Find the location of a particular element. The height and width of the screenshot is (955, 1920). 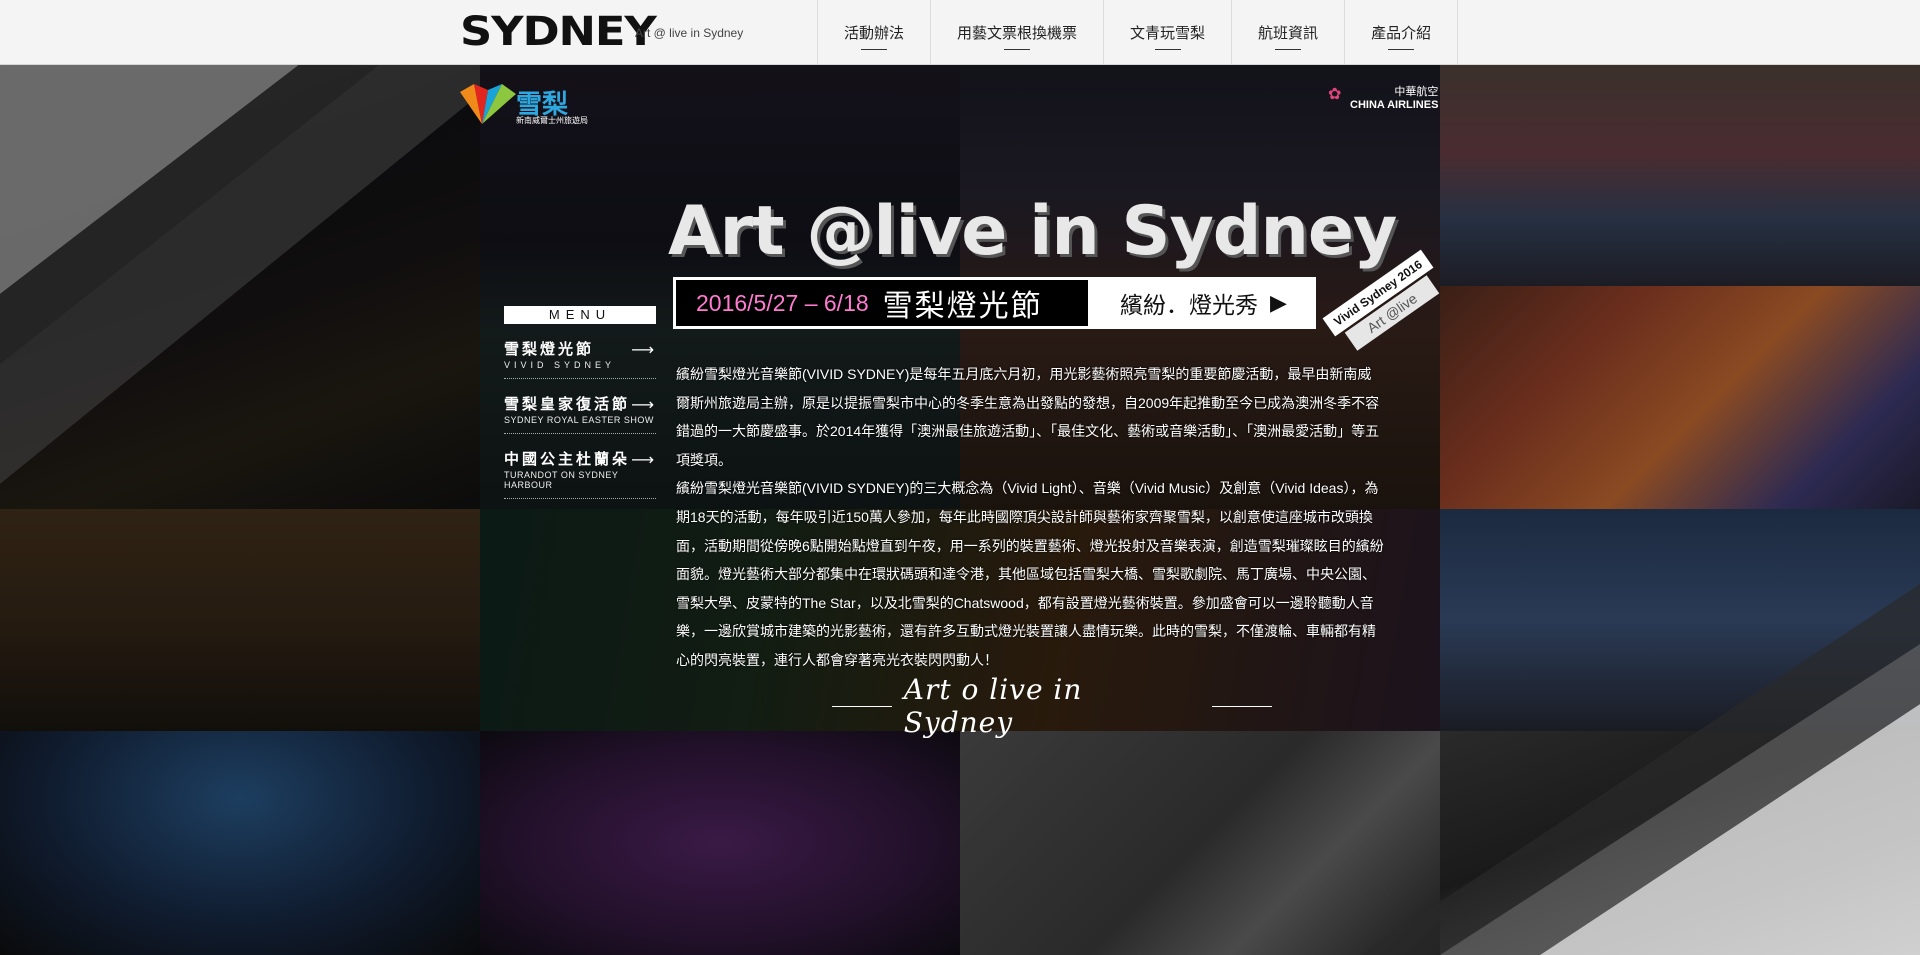

play-arrow-icon: ▶ is located at coordinates (1278, 302).